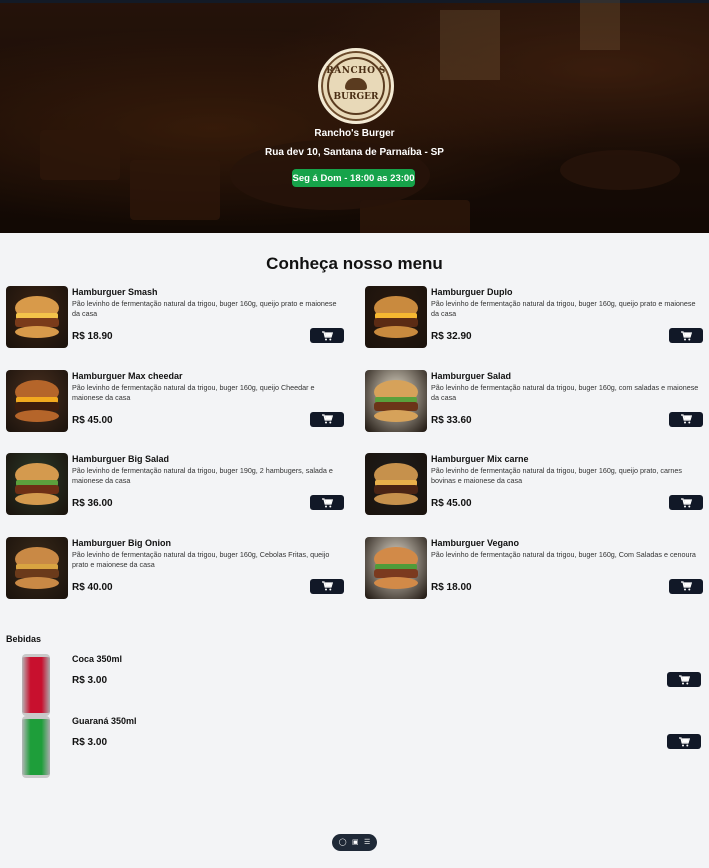  Describe the element at coordinates (353, 685) in the screenshot. I see `drink-item: Coca 350ml R$ 3.00` at that location.